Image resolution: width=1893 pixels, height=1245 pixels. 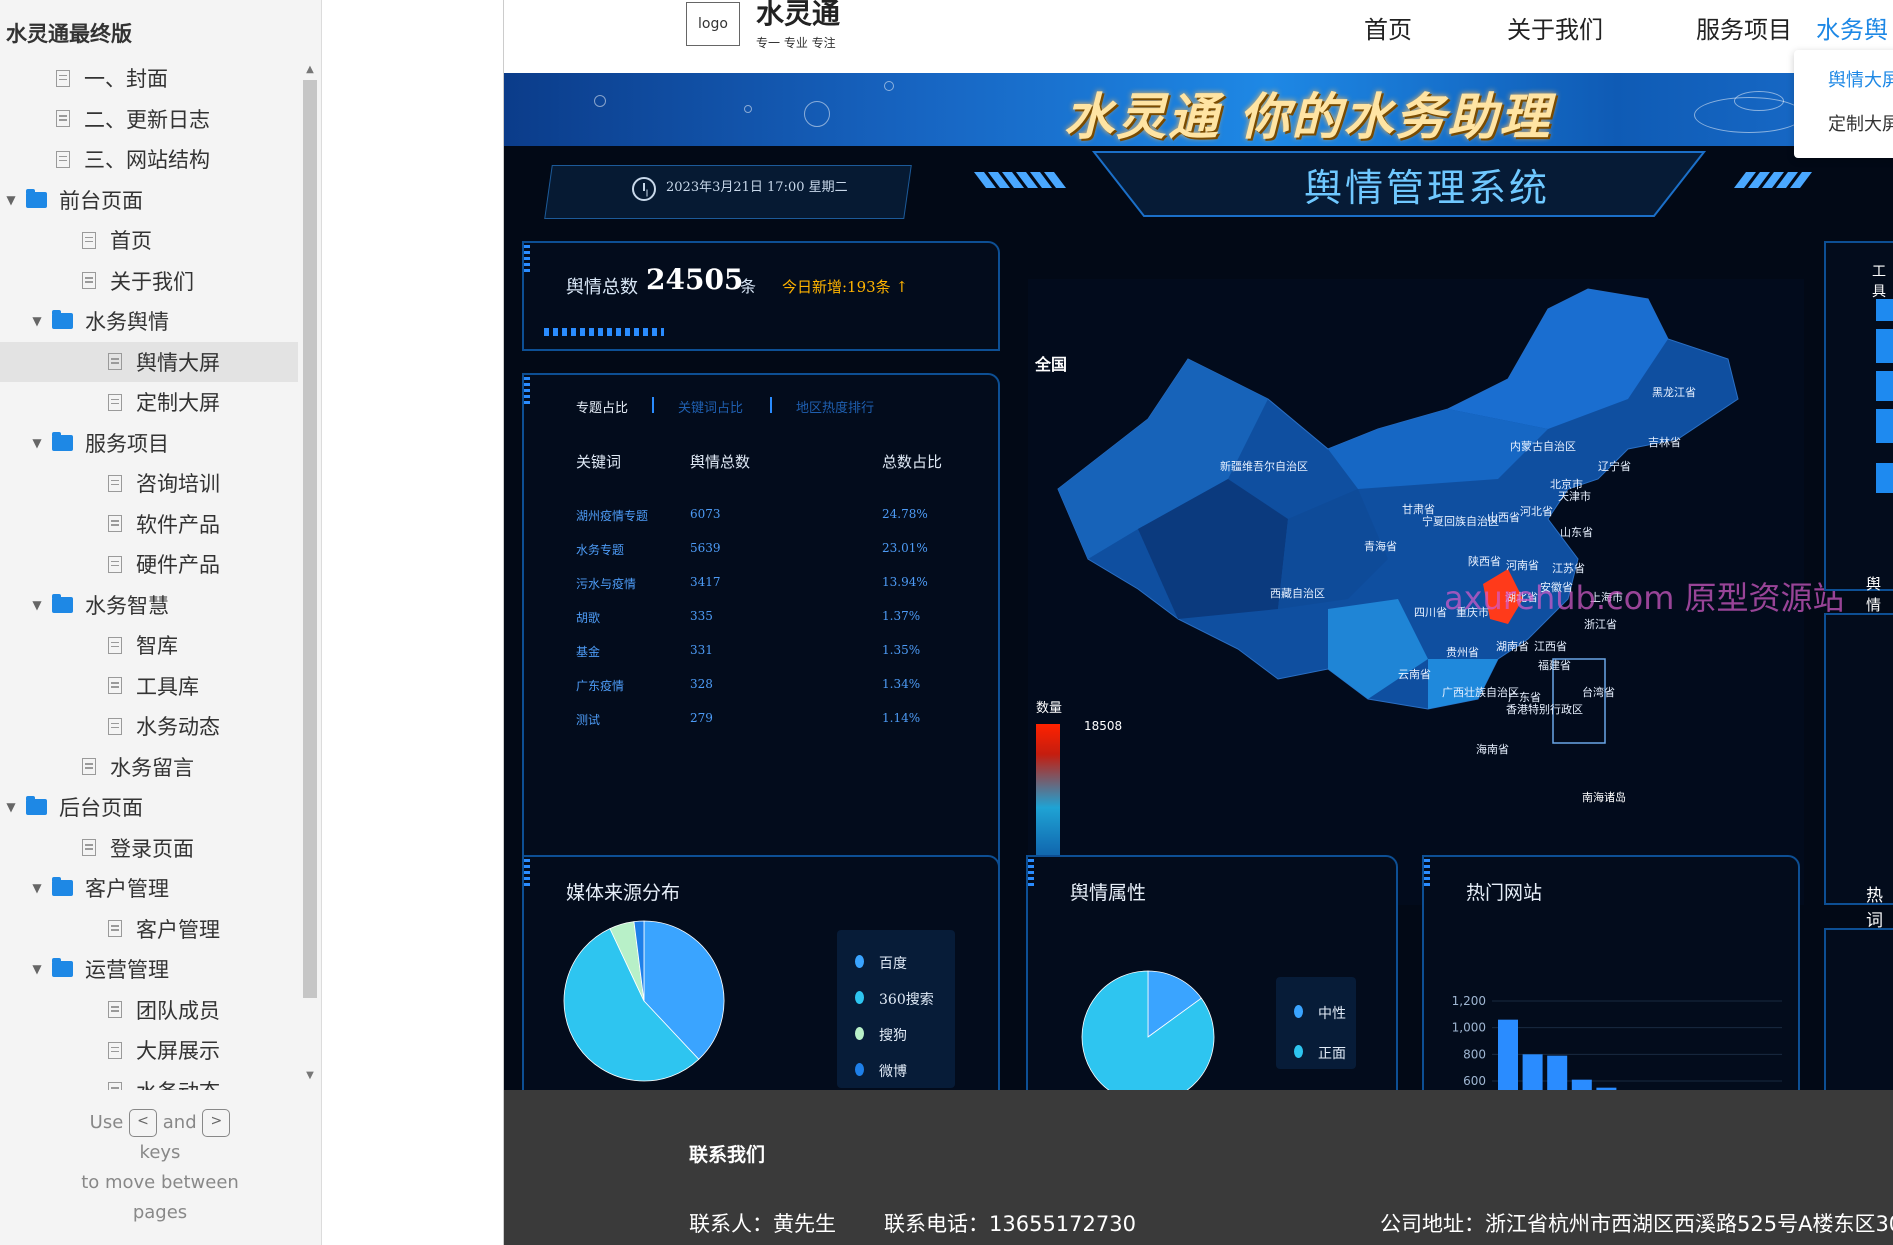 What do you see at coordinates (713, 24) in the screenshot?
I see `logo-placeholder: logo` at bounding box center [713, 24].